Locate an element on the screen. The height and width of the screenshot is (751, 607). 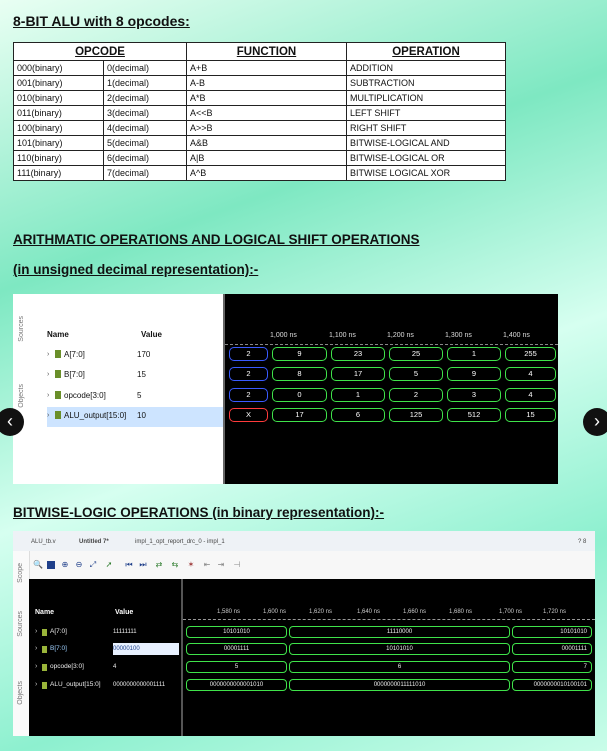
zoom-out-icon: ⊖ is located at coordinates (79, 565).